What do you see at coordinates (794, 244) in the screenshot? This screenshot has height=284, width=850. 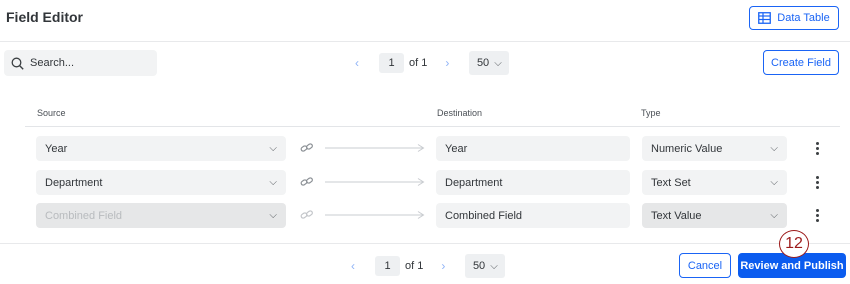 I see `step-number-badge: 12` at bounding box center [794, 244].